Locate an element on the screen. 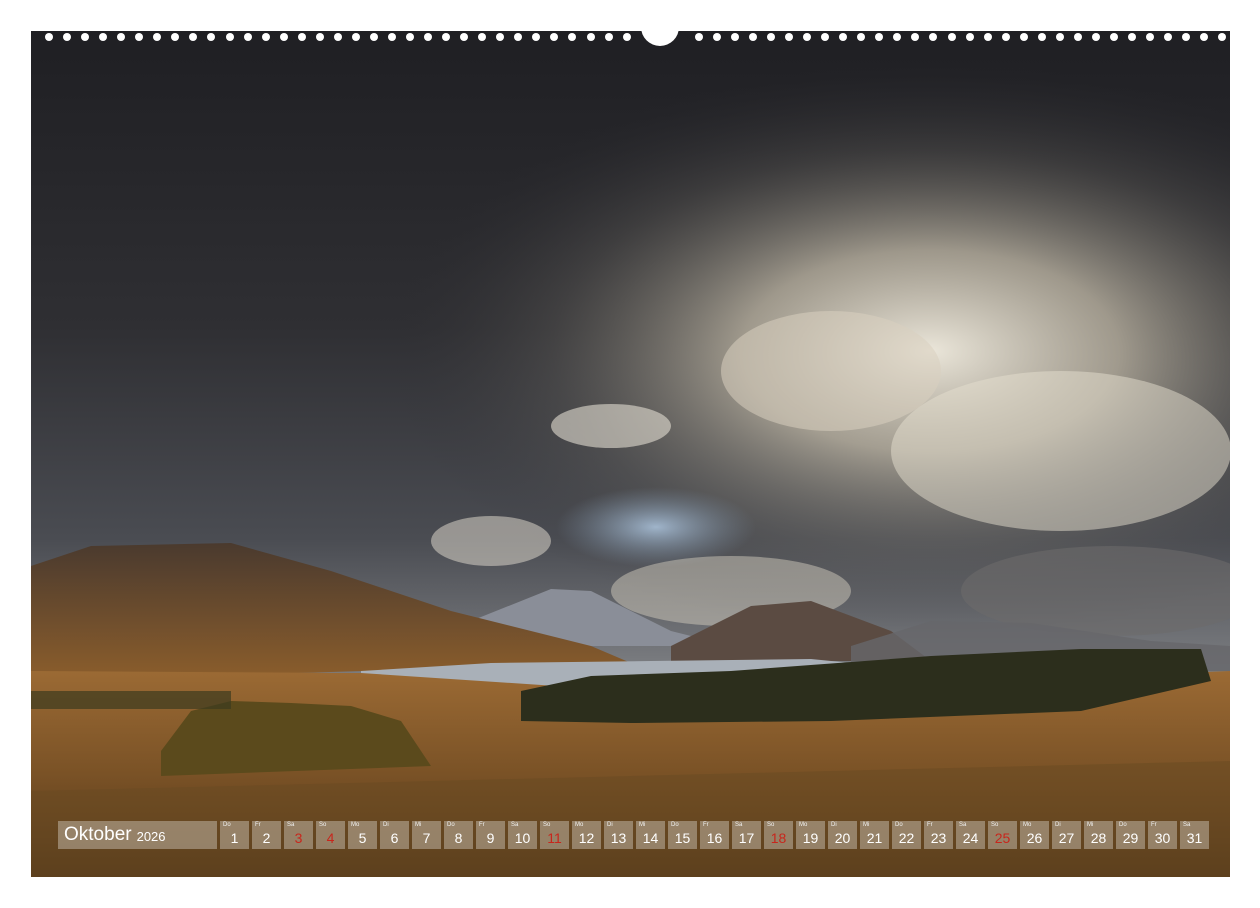  day-cell: Sa 31 is located at coordinates (1194, 835).